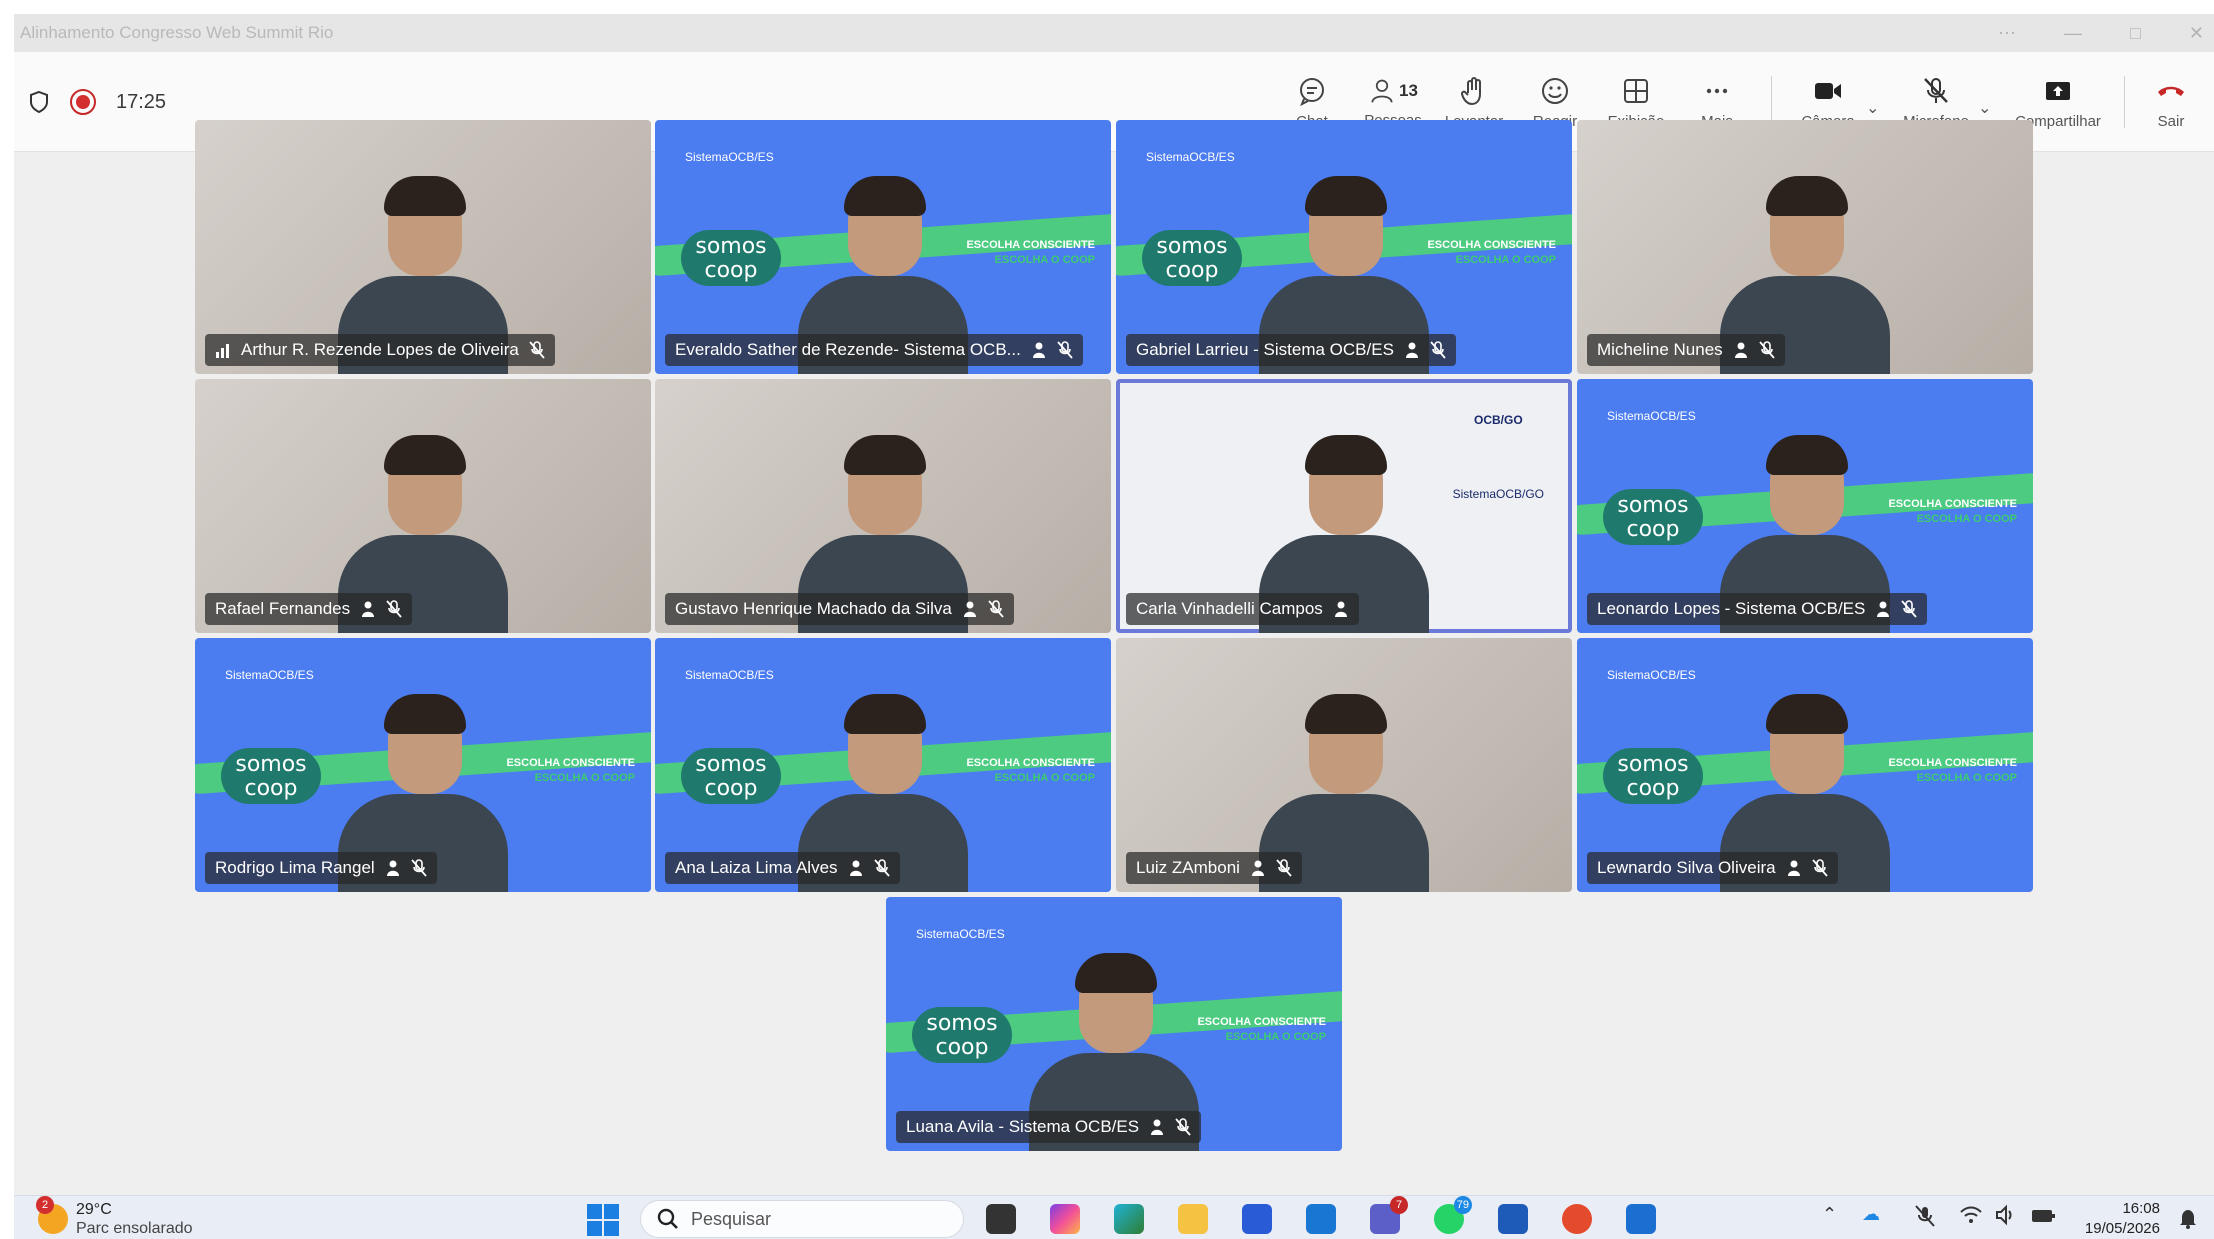 The image size is (2214, 1239). Describe the element at coordinates (1872, 108) in the screenshot. I see `camera-options-chevron-icon: ⌄` at that location.